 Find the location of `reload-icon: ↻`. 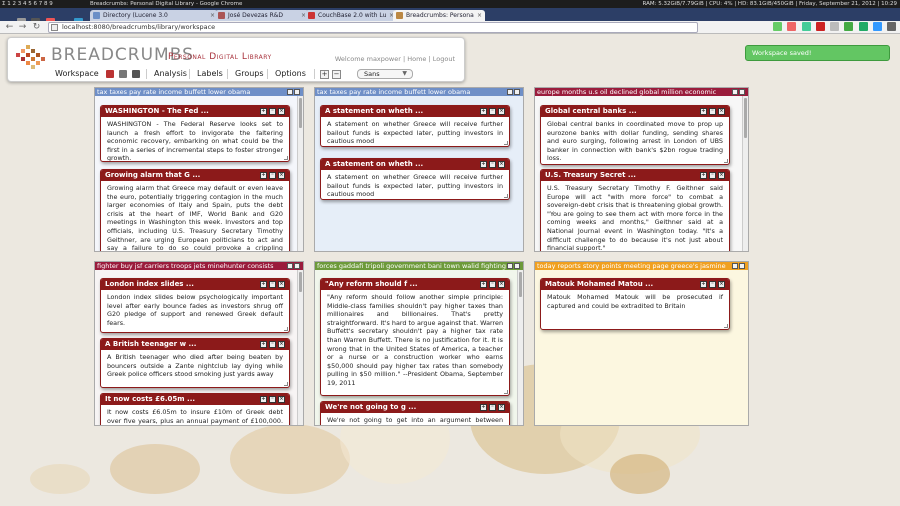

reload-icon: ↻ is located at coordinates (36, 27).